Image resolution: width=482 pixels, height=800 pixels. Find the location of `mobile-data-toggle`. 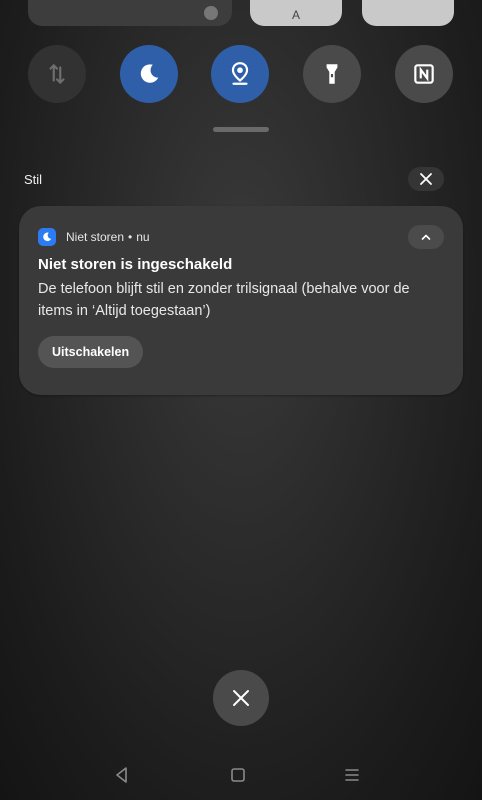

mobile-data-toggle is located at coordinates (57, 74).